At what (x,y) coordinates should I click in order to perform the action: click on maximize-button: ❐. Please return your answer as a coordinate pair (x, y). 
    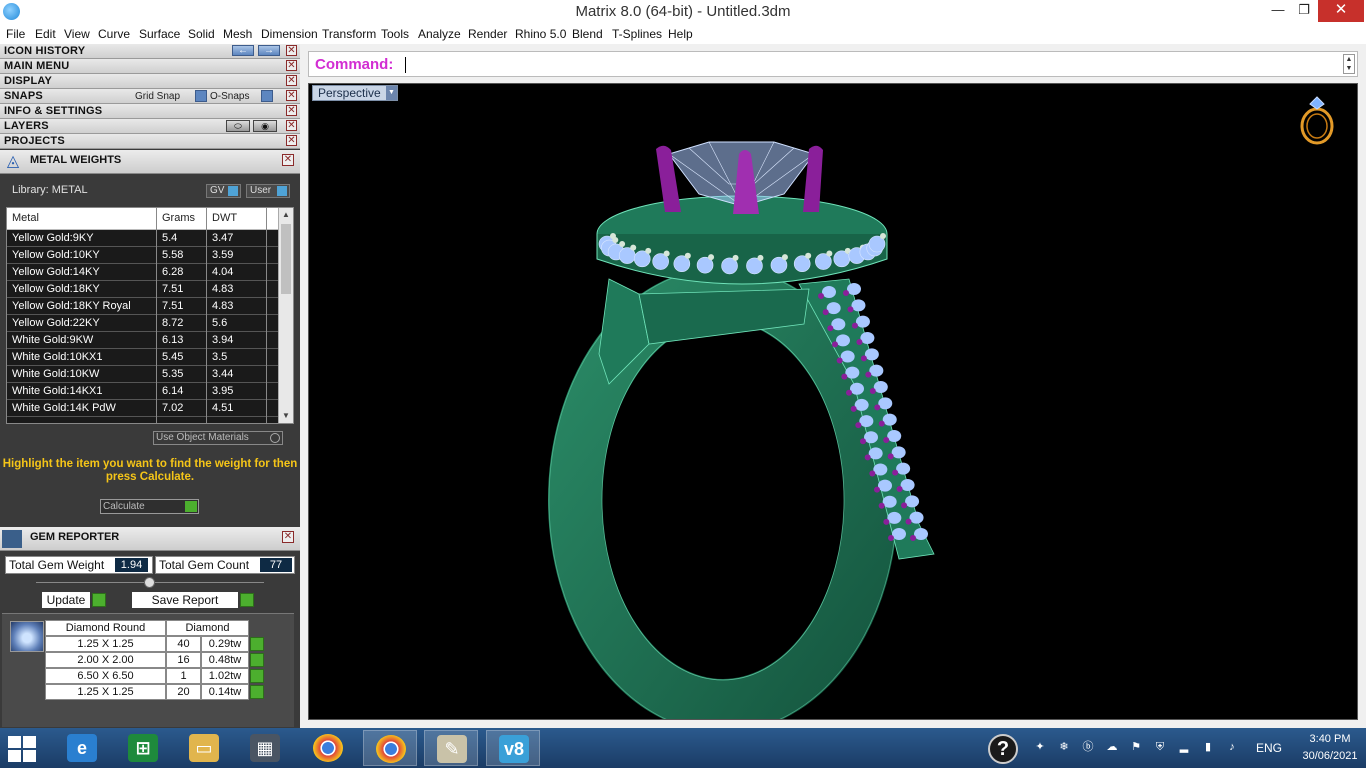
    Looking at the image, I should click on (1304, 11).